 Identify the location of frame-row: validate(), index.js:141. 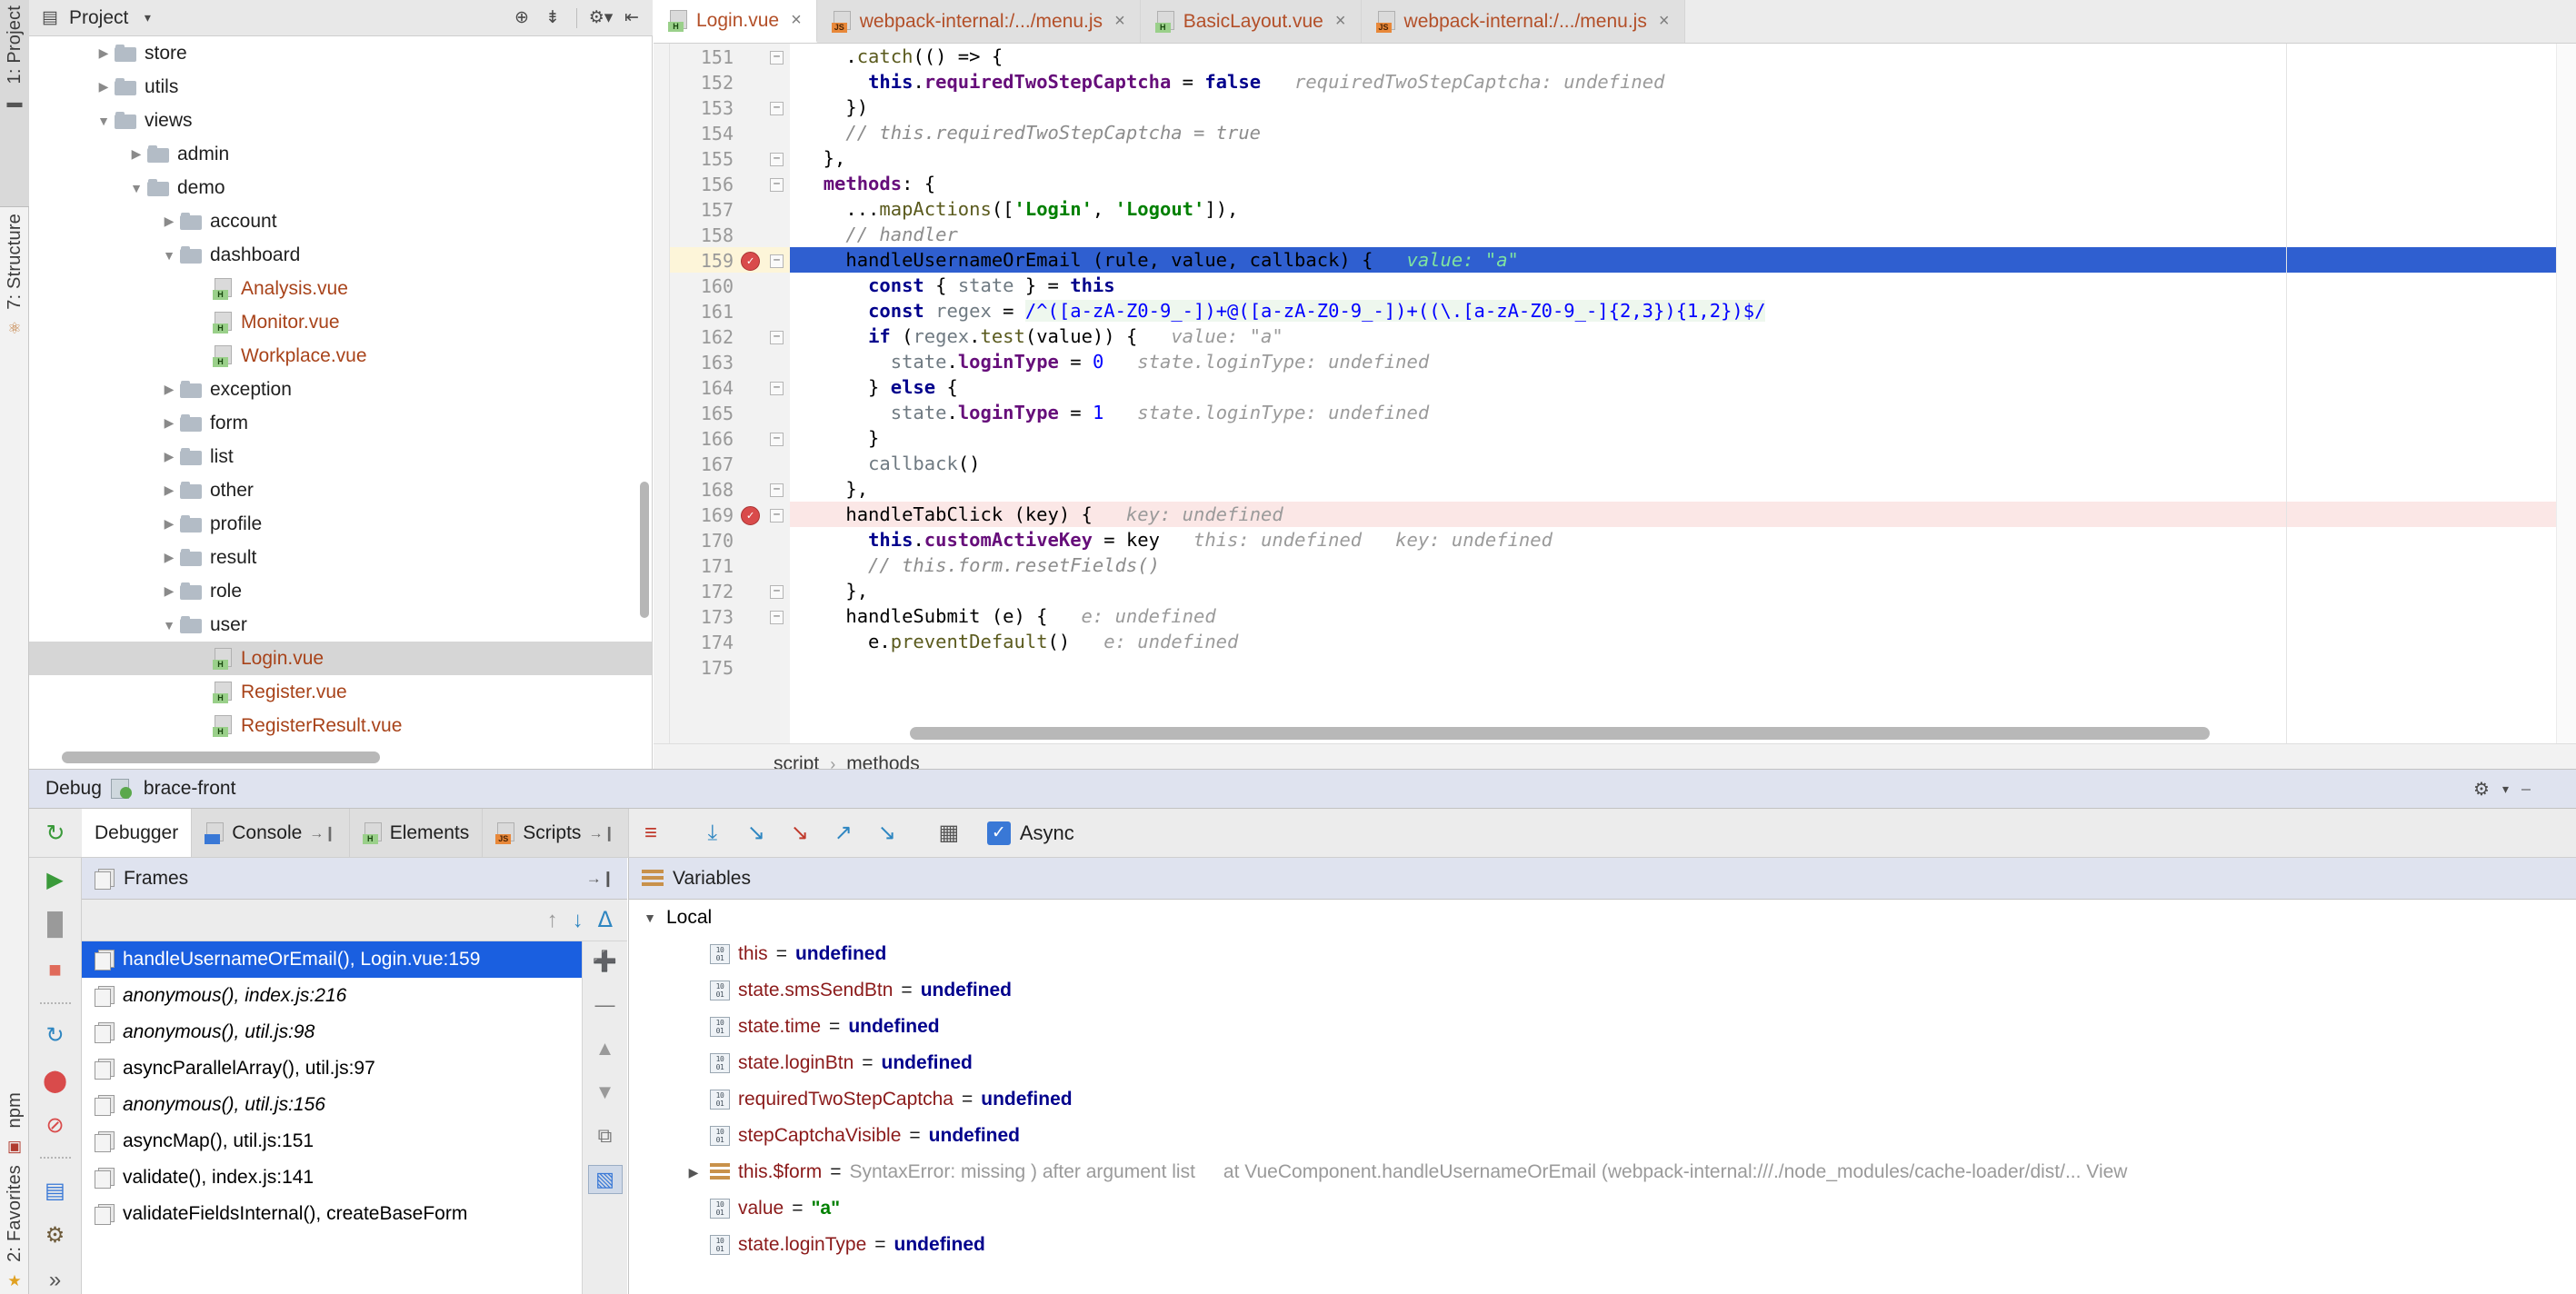
(354, 1178).